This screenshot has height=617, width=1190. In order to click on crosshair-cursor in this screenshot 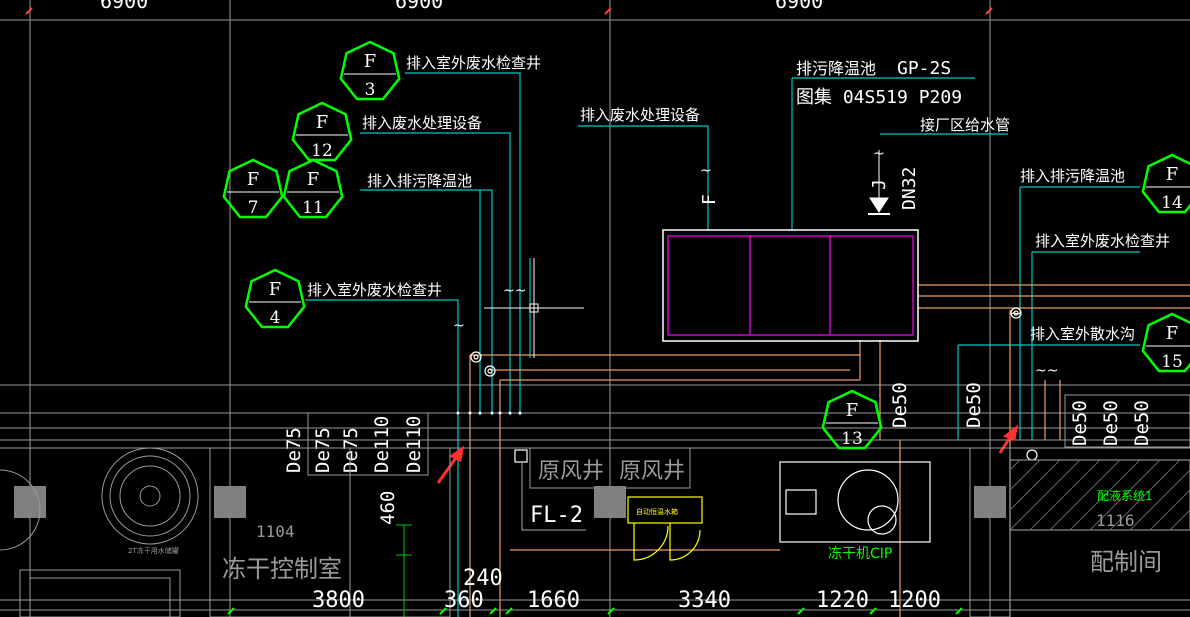, I will do `click(534, 308)`.